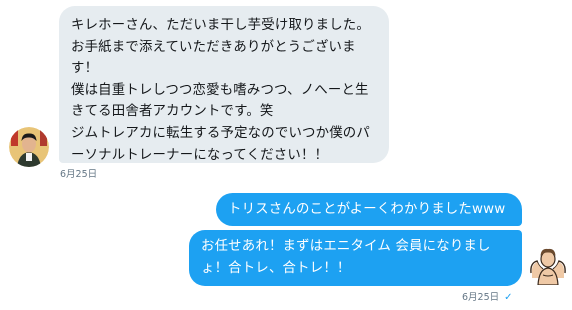  Describe the element at coordinates (481, 297) in the screenshot. I see `timestamp-text: 6月25日` at that location.